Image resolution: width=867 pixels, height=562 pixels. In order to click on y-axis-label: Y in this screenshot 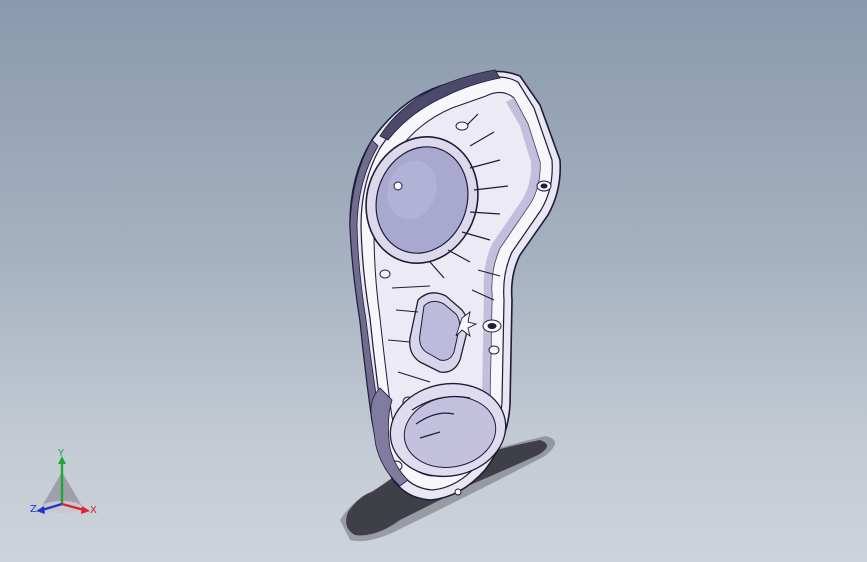, I will do `click(61, 453)`.